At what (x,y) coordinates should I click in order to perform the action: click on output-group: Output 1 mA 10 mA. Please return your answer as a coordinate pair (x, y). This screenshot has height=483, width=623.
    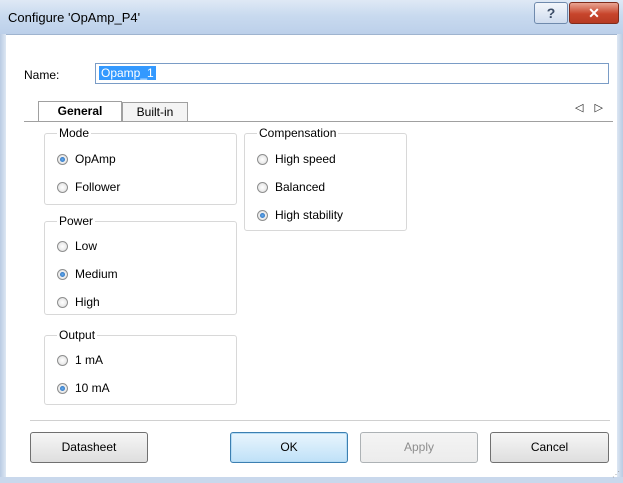
    Looking at the image, I should click on (140, 366).